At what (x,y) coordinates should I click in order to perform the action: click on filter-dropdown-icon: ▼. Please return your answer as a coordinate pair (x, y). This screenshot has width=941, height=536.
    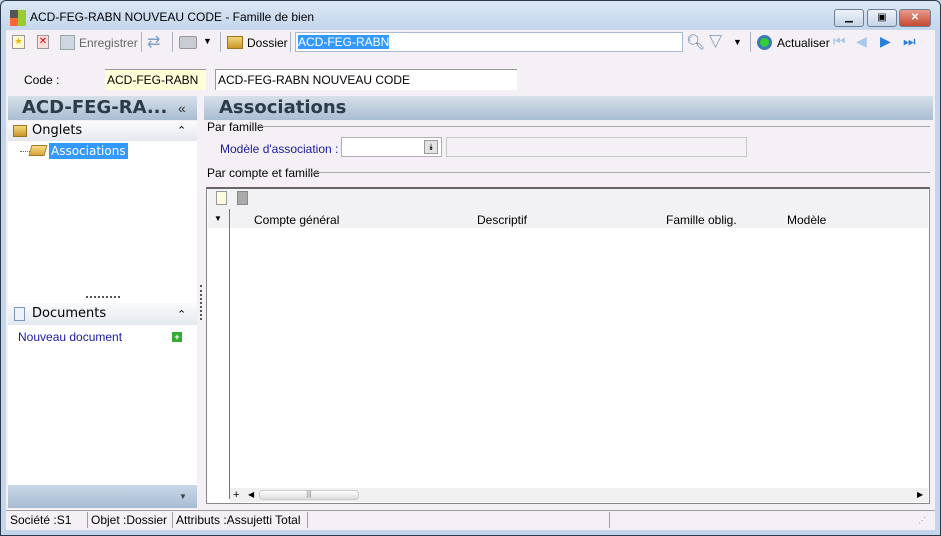
    Looking at the image, I should click on (737, 42).